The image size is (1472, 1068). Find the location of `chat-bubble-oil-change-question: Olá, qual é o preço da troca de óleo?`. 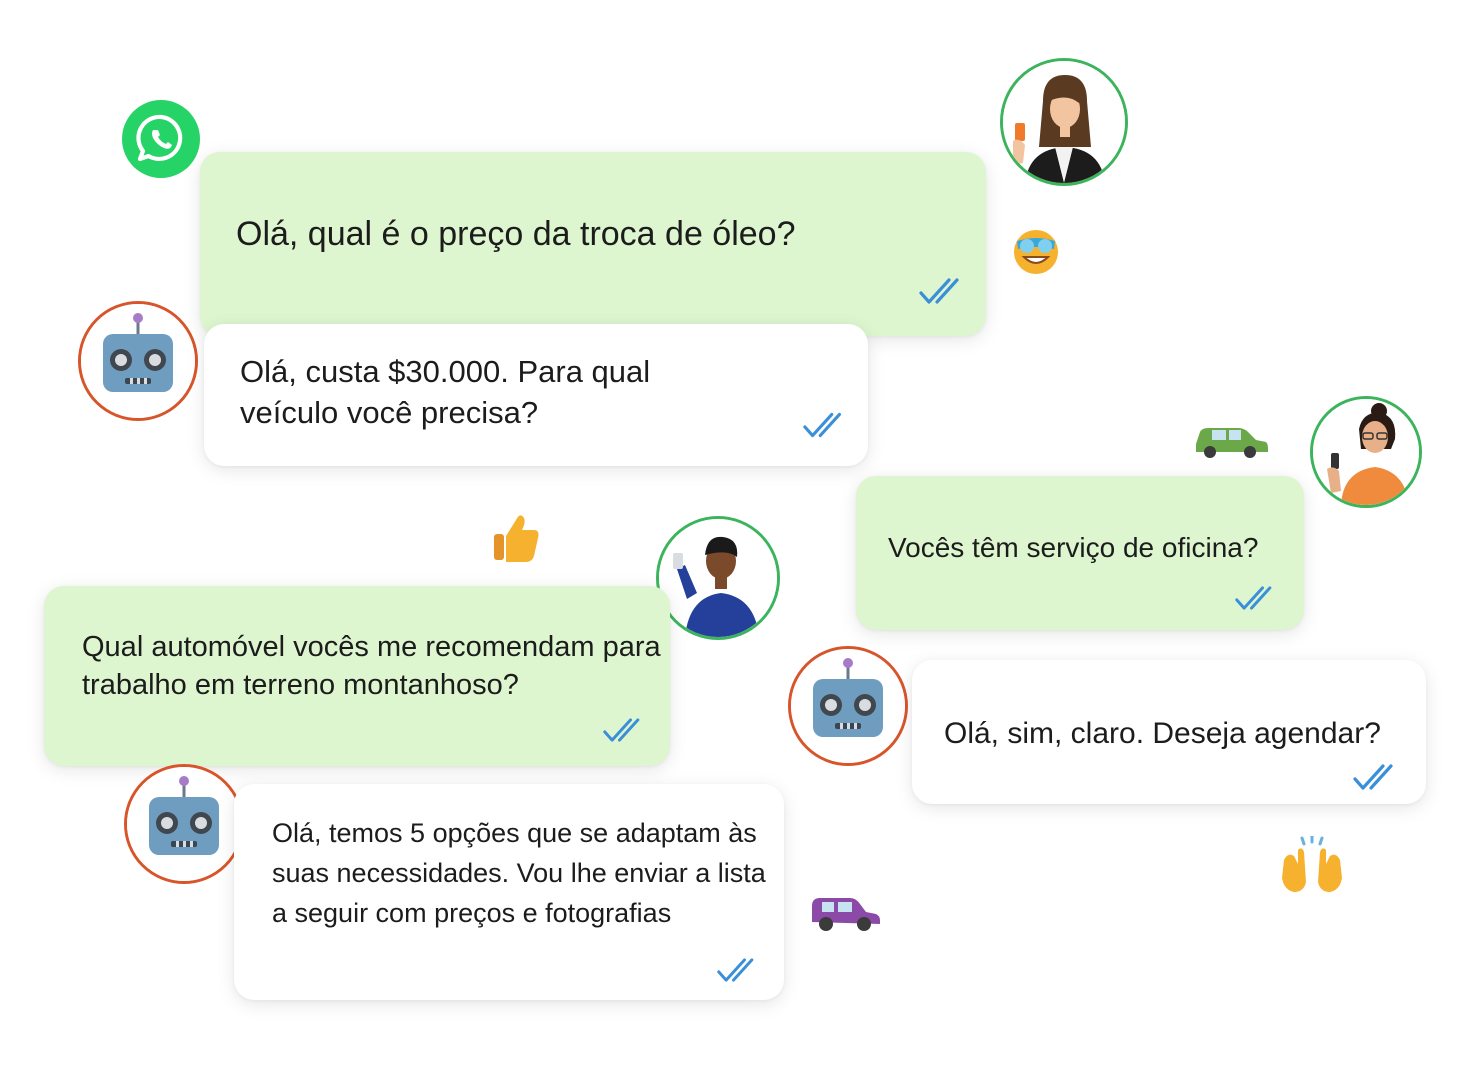

chat-bubble-oil-change-question: Olá, qual é o preço da troca de óleo? is located at coordinates (593, 244).